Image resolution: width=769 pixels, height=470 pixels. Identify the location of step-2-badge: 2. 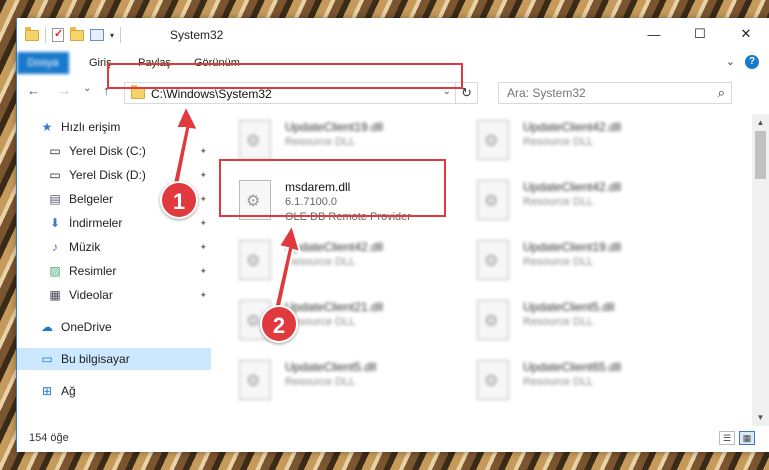
(279, 324).